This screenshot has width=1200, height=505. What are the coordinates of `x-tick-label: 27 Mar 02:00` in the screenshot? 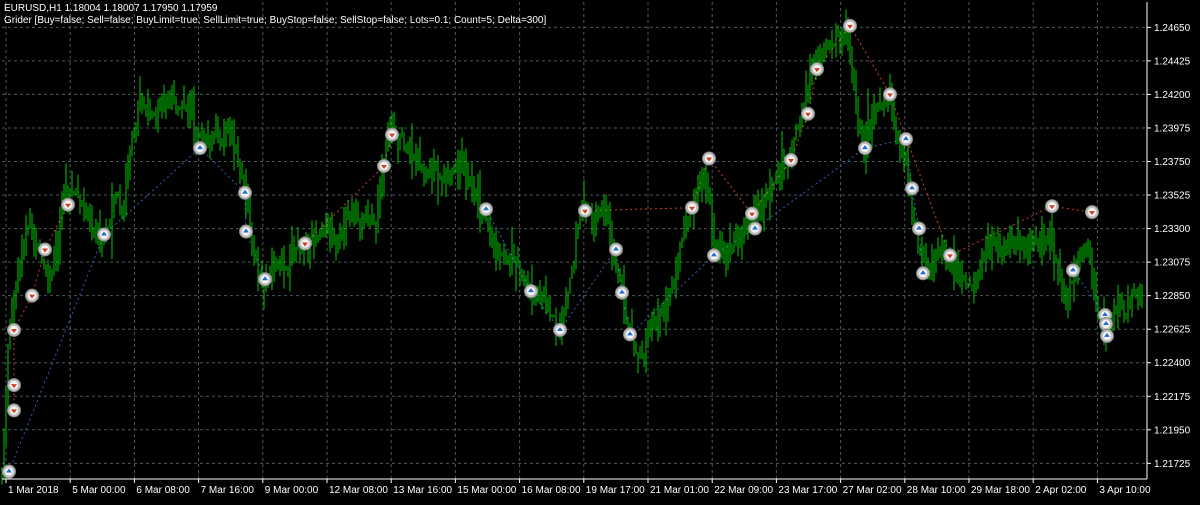 It's located at (872, 490).